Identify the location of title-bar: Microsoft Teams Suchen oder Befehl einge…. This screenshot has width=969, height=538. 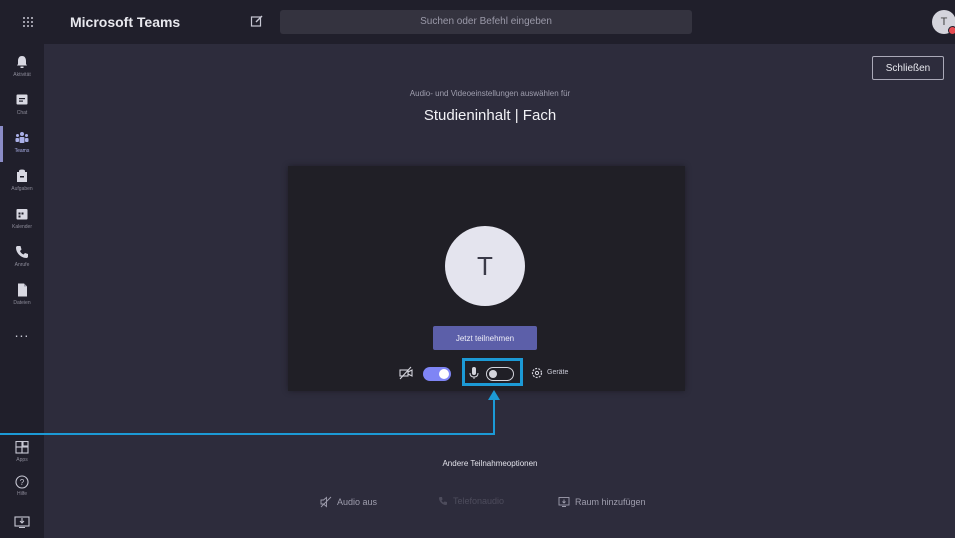
(477, 22).